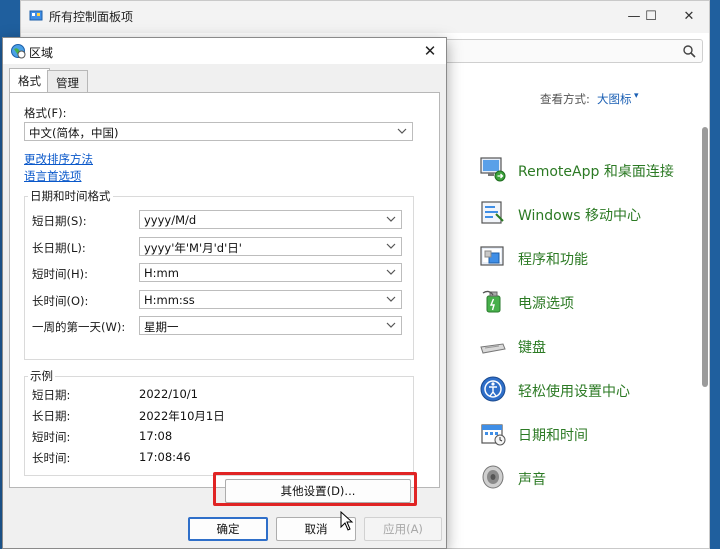  Describe the element at coordinates (79, 327) in the screenshot. I see `first-day-of-week-label: 一周的第一天(W):` at that location.